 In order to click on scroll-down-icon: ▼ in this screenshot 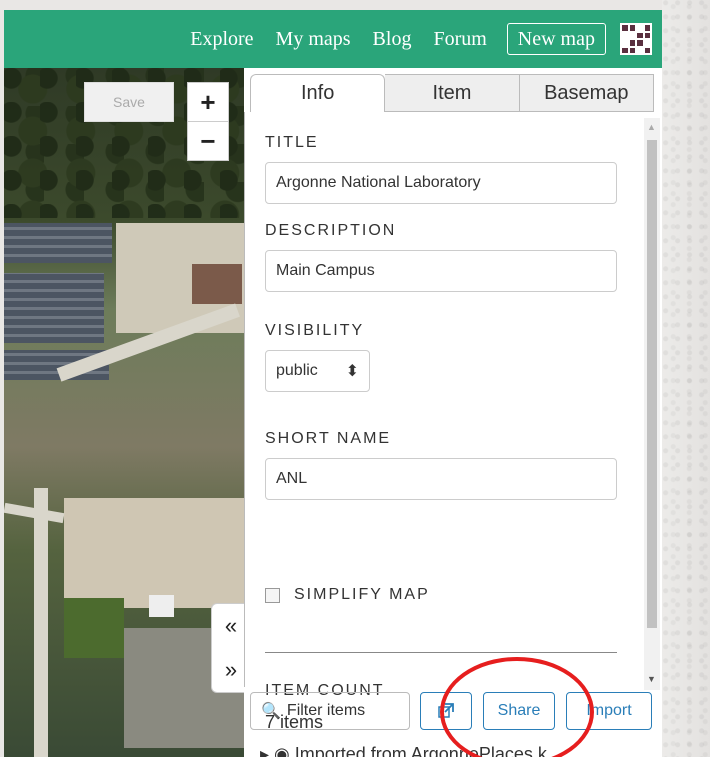, I will do `click(651, 679)`.